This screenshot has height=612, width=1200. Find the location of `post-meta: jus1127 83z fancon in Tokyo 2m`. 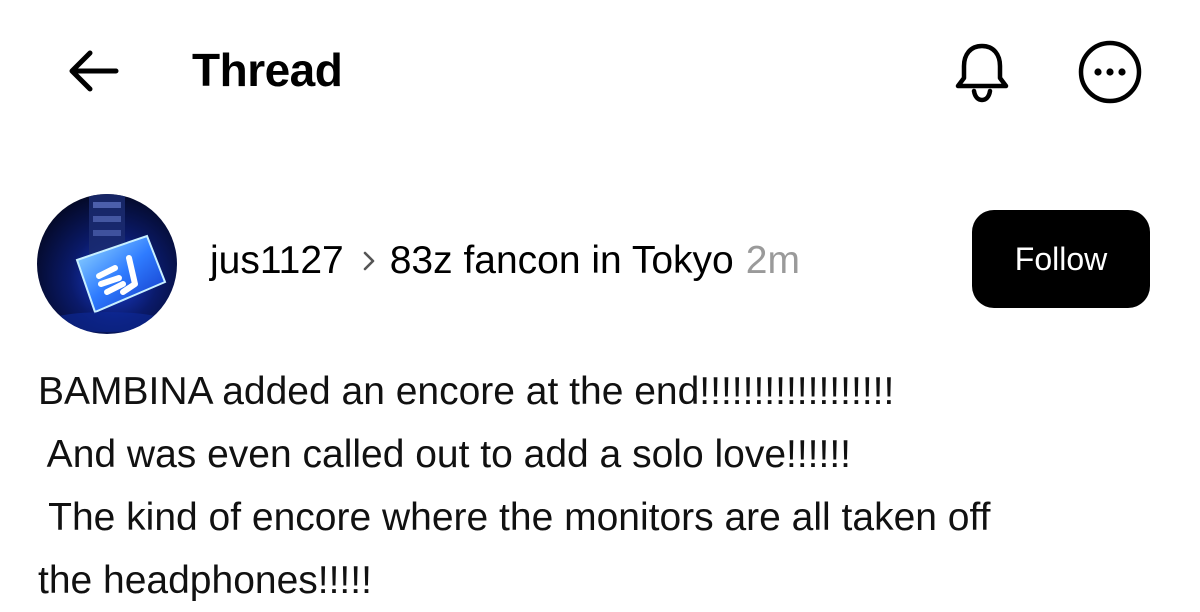

post-meta: jus1127 83z fancon in Tokyo 2m is located at coordinates (505, 261).